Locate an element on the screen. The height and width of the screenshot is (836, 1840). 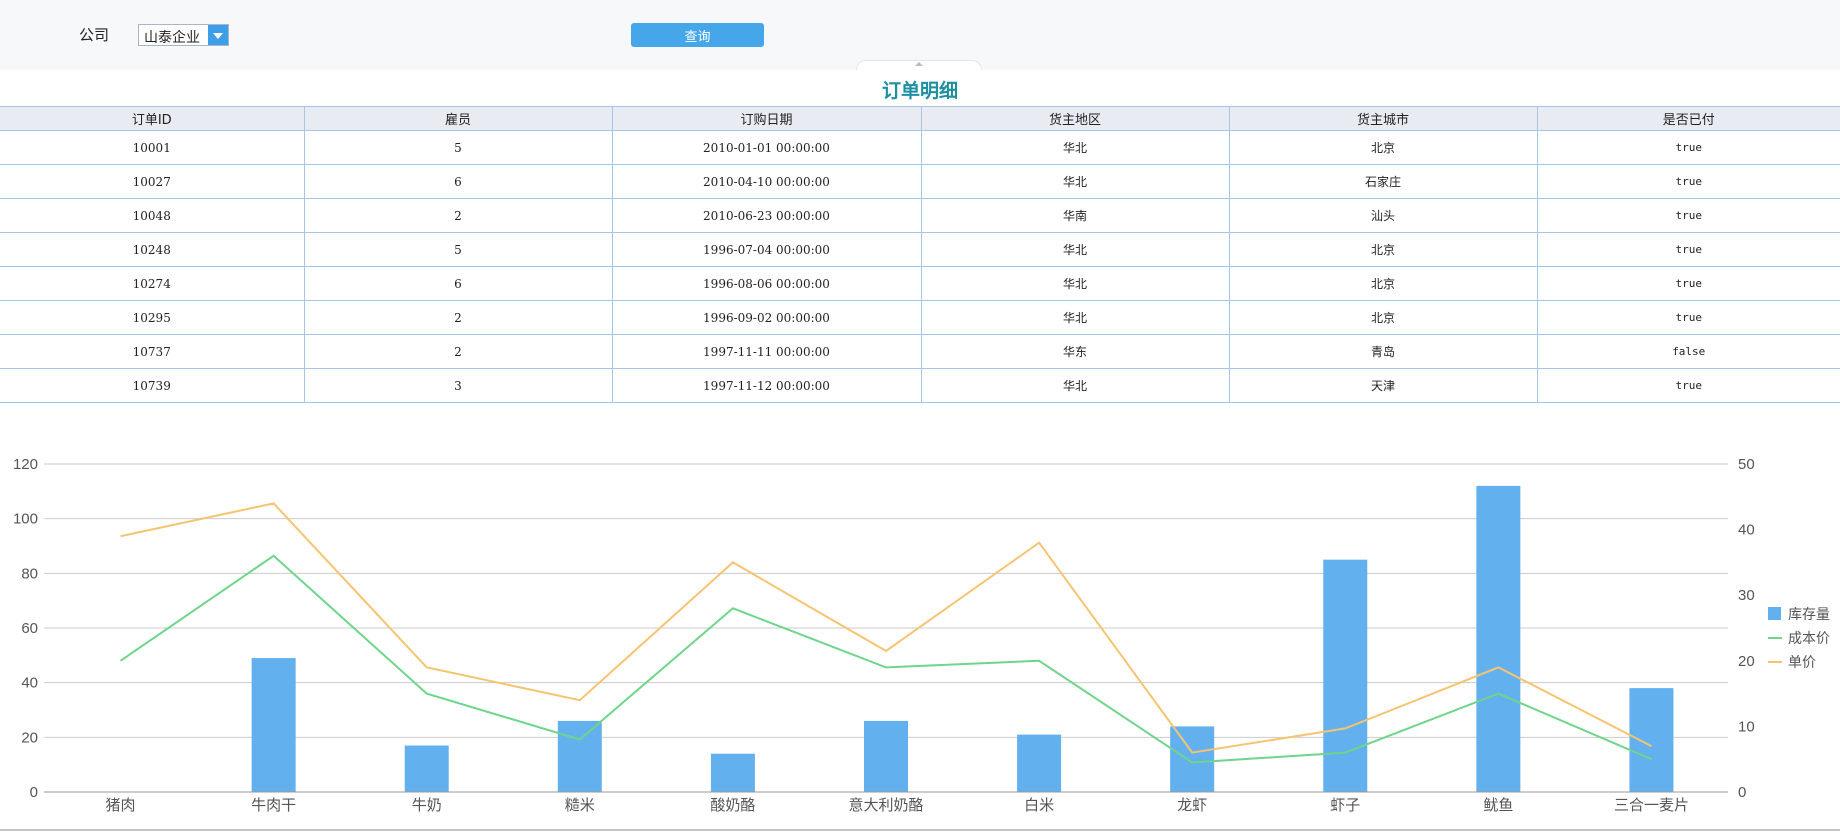
table-cell: 汕头 is located at coordinates (1383, 215).